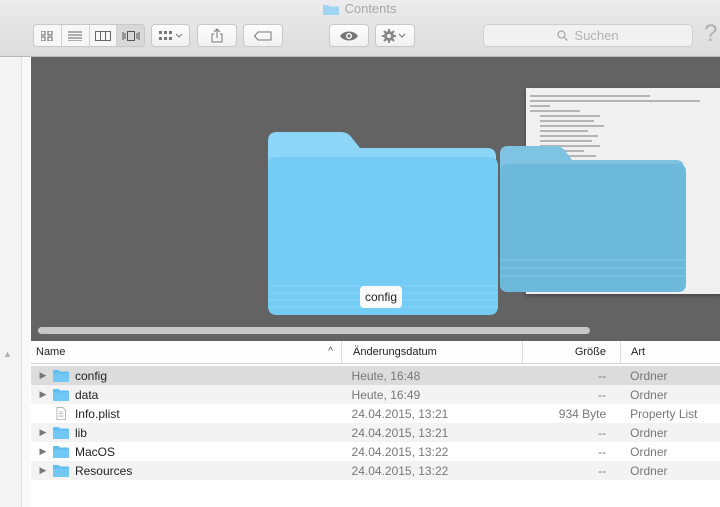  I want to click on list-view-button, so click(76, 35).